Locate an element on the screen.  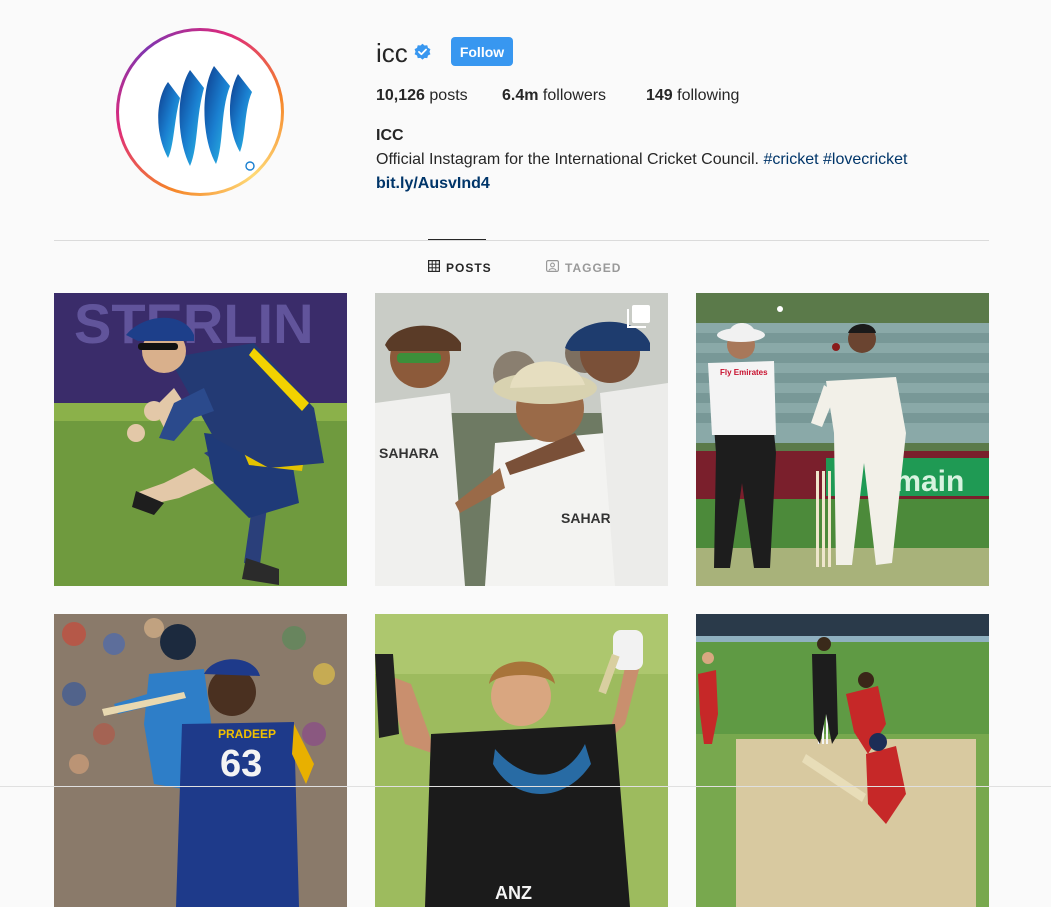
followers-count-value: 6.4m is located at coordinates (520, 95).